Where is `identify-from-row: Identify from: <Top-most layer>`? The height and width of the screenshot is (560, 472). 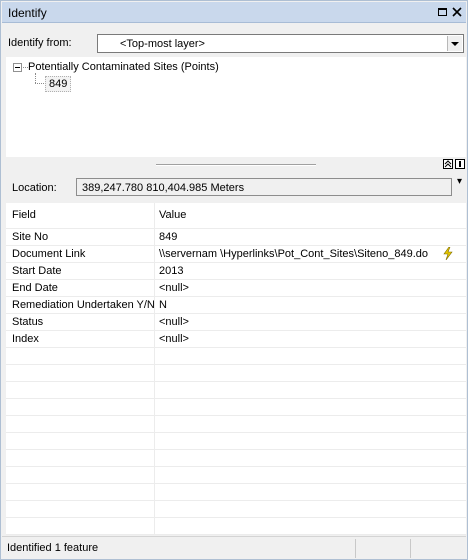
identify-from-row: Identify from: <Top-most layer> is located at coordinates (234, 39).